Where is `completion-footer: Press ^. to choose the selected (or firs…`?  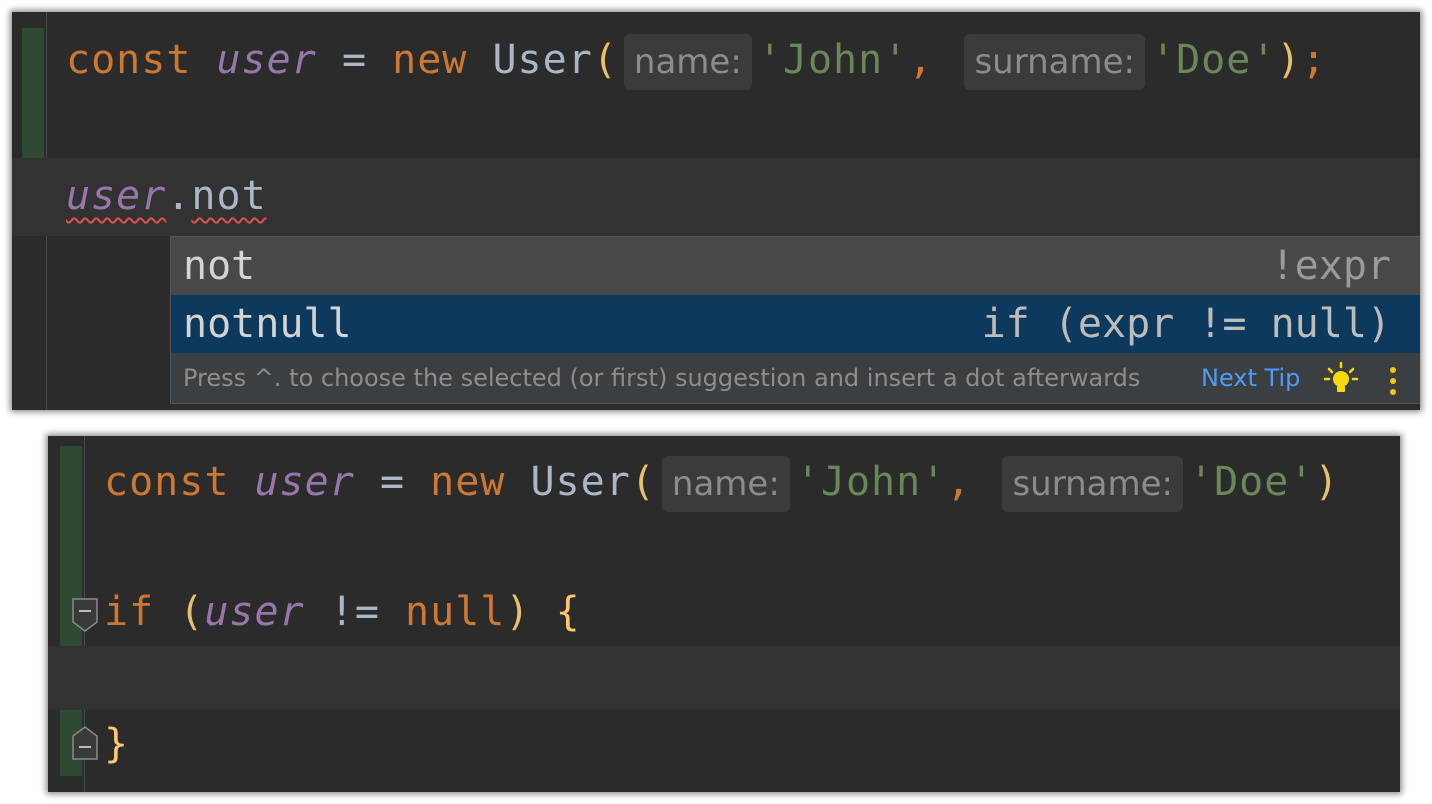
completion-footer: Press ^. to choose the selected (or firs… is located at coordinates (795, 378).